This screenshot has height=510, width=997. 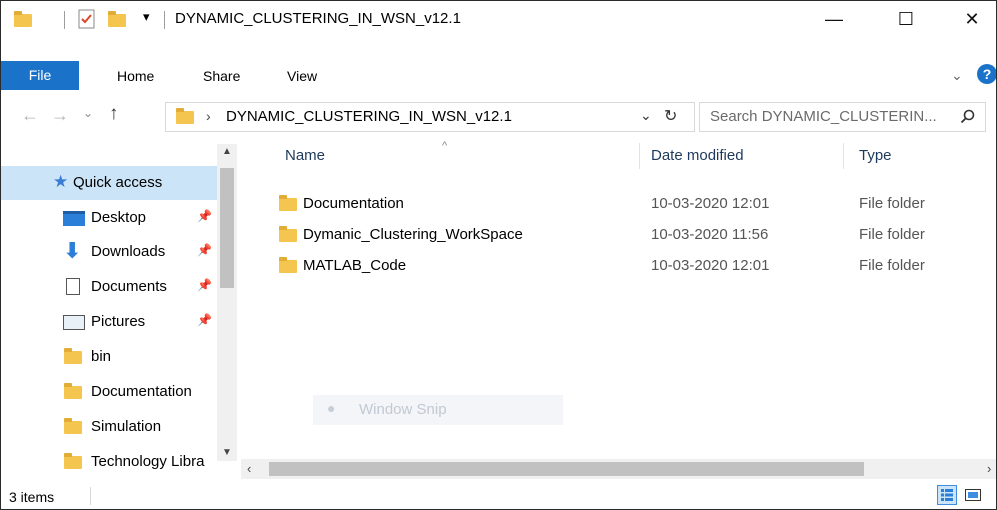 I want to click on up-arrow-icon: ↑, so click(x=114, y=114).